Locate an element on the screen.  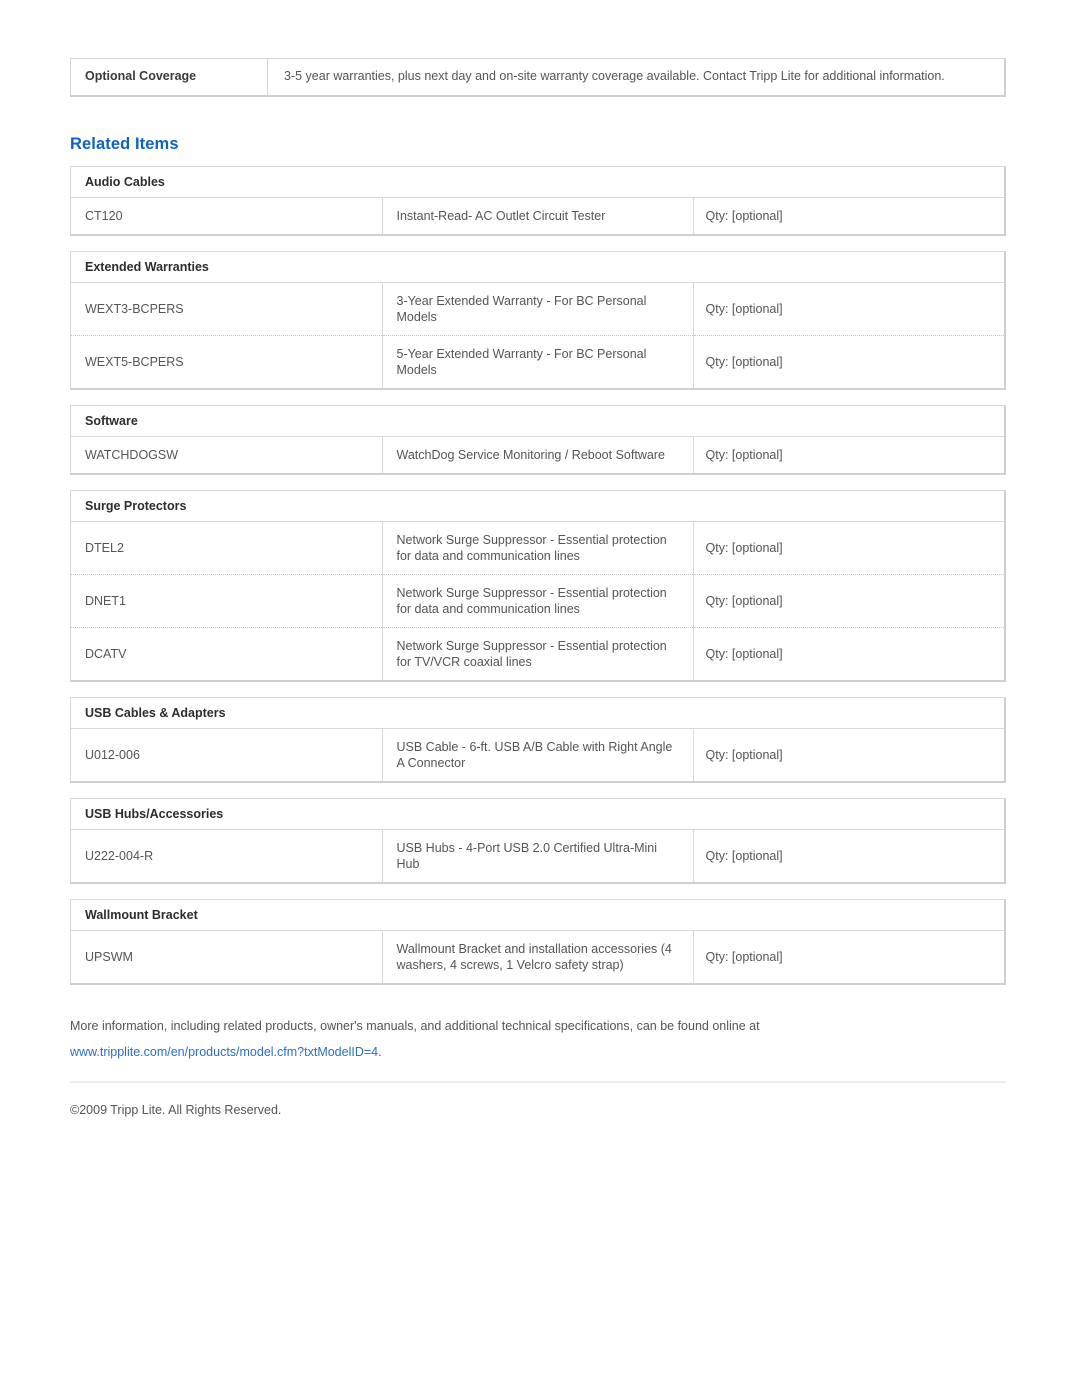
related-items-table-header: USB Hubs/Accessories is located at coordinates (537, 814).